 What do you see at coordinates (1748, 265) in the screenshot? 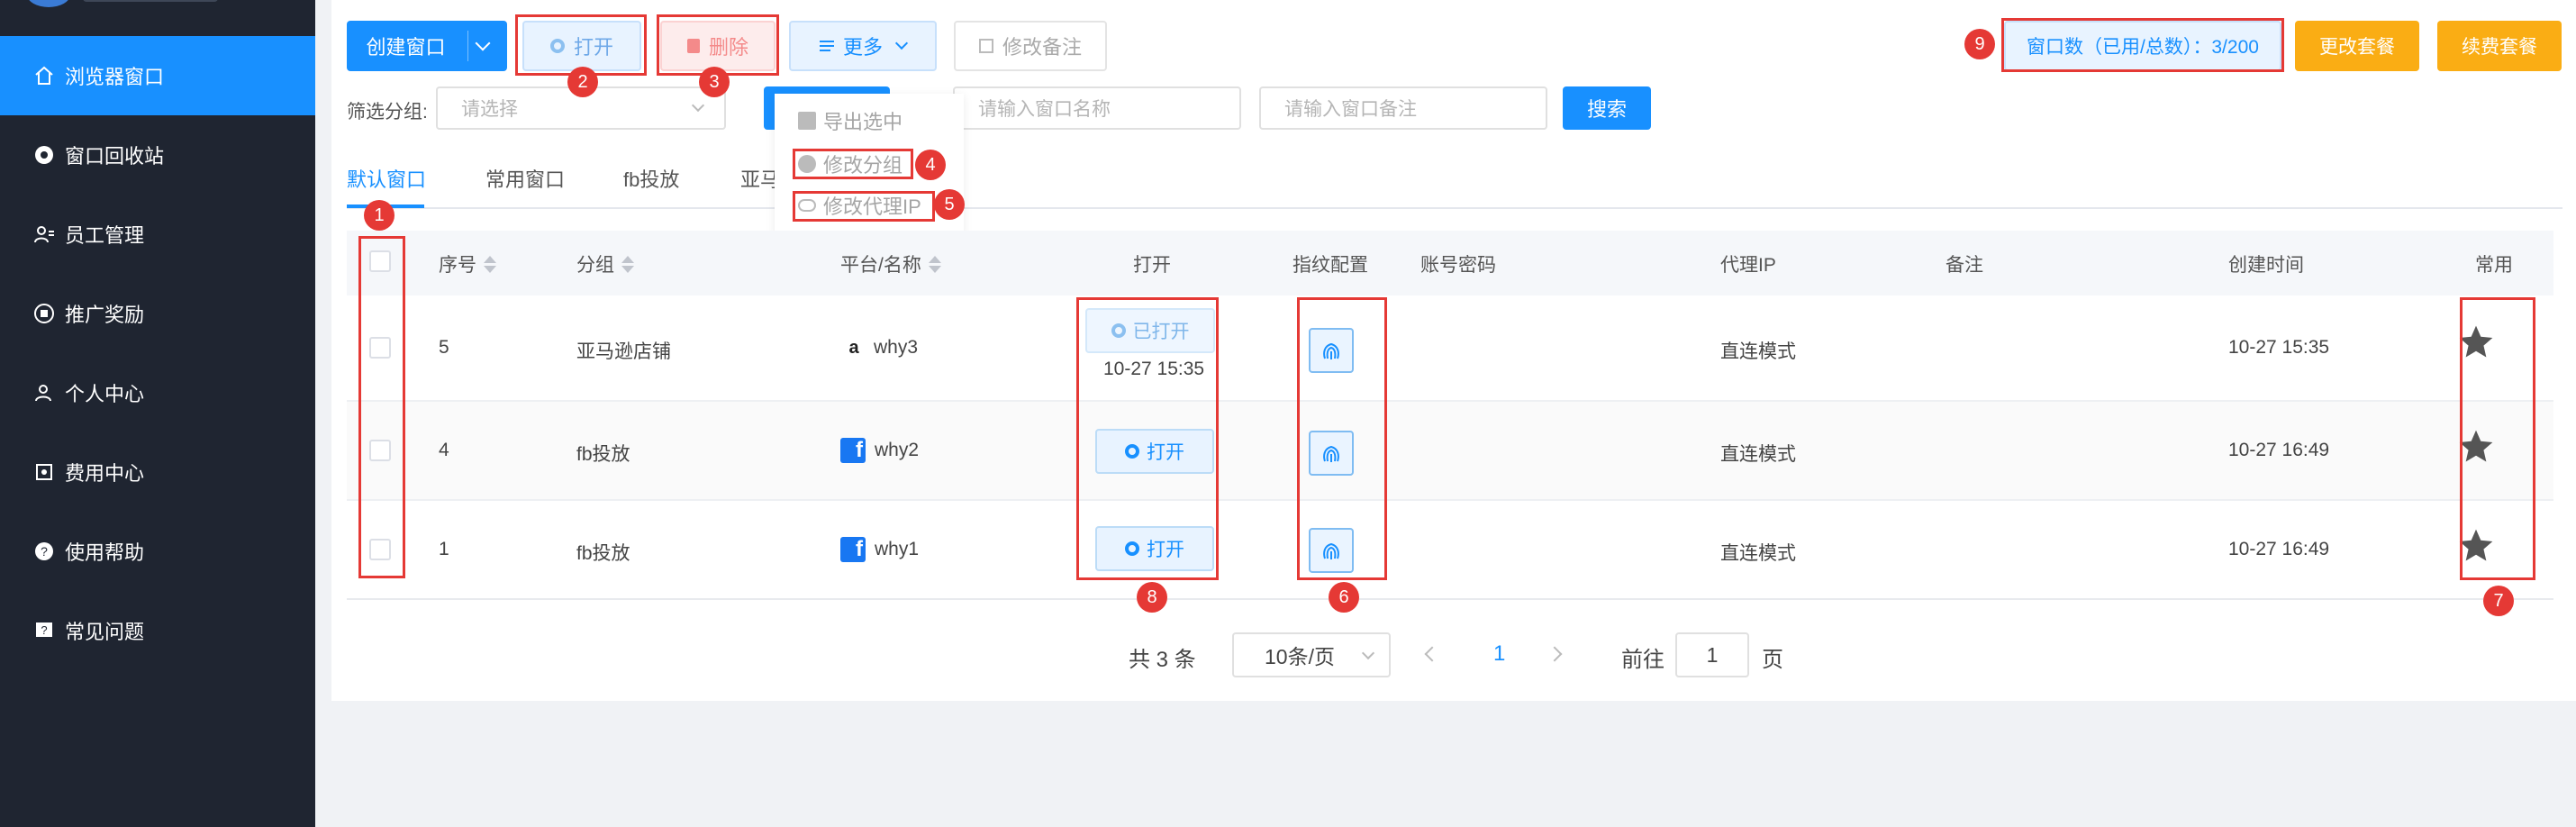
I see `column-header-proxy: 代理IP` at bounding box center [1748, 265].